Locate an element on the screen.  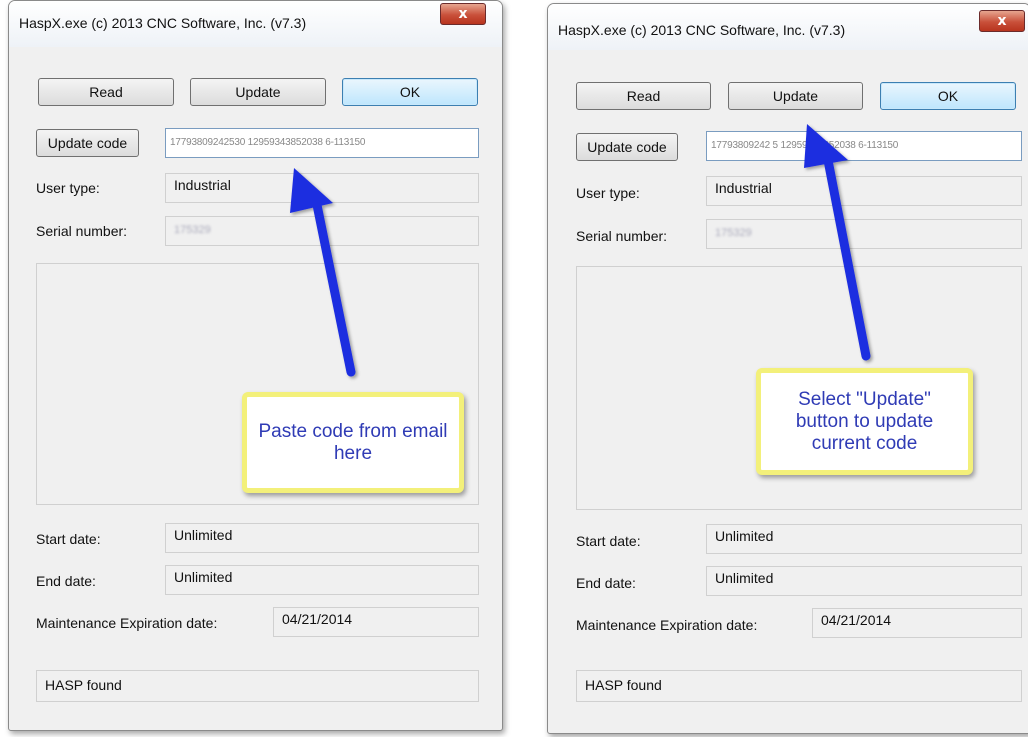
update-code-input: 17793809242 5 12959343852038 6-113150 is located at coordinates (864, 146).